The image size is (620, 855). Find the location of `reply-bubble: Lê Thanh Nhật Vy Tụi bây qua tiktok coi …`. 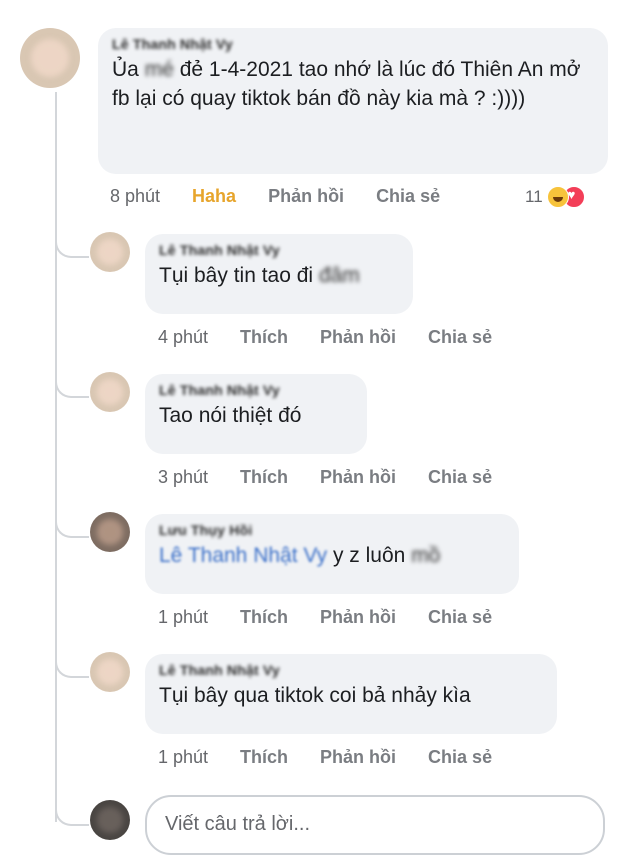

reply-bubble: Lê Thanh Nhật Vy Tụi bây qua tiktok coi … is located at coordinates (351, 694).